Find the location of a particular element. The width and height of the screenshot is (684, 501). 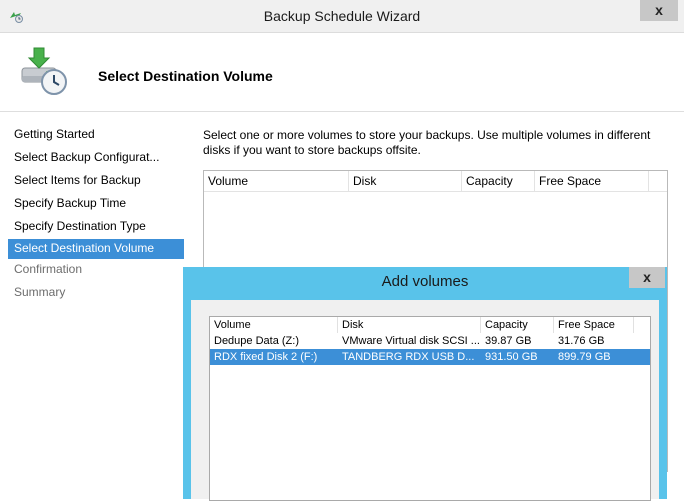

volume-capacity: 931.50 GB is located at coordinates (511, 357).